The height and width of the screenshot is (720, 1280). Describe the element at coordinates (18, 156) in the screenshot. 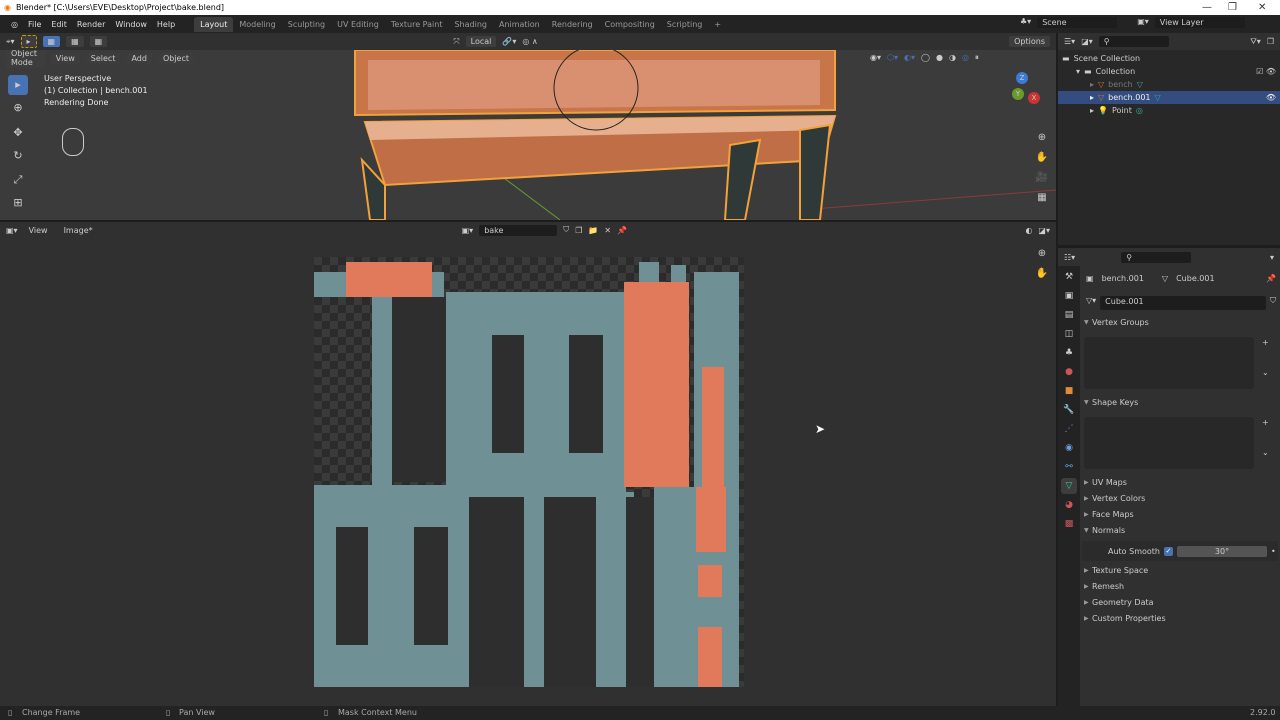

I see `rotate-tool: ↻` at that location.